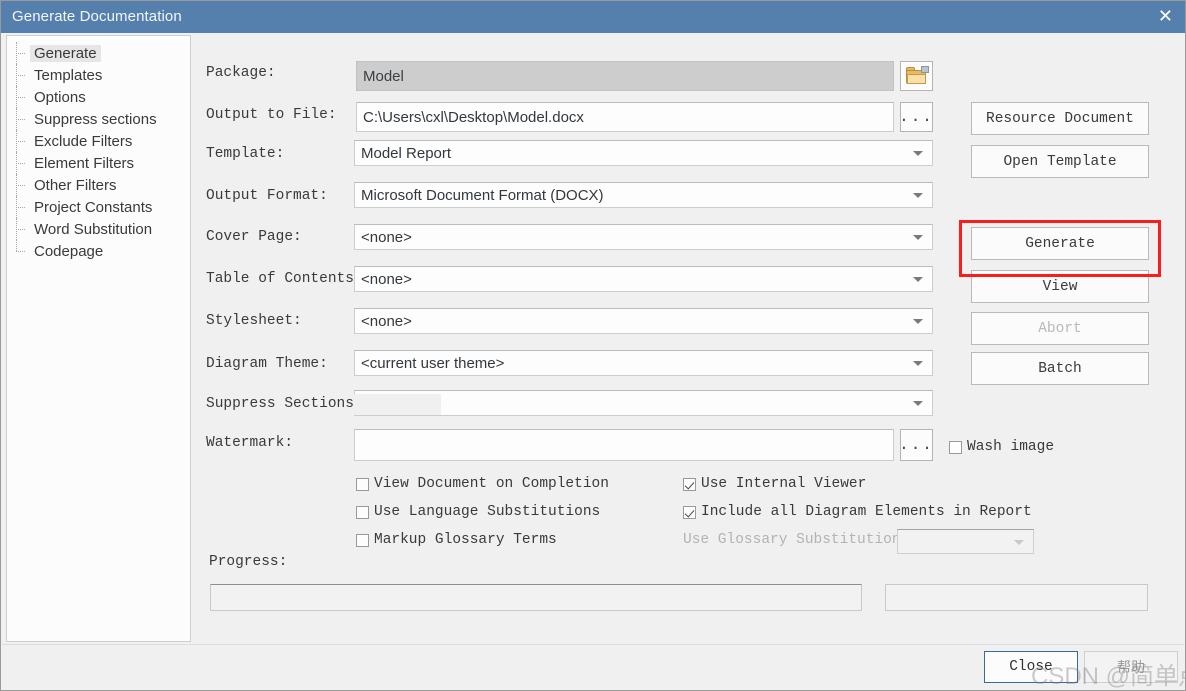 This screenshot has height=691, width=1186. Describe the element at coordinates (625, 117) in the screenshot. I see `output-to-file-input: C:\Users\cxl\Desktop\Model.docx` at that location.